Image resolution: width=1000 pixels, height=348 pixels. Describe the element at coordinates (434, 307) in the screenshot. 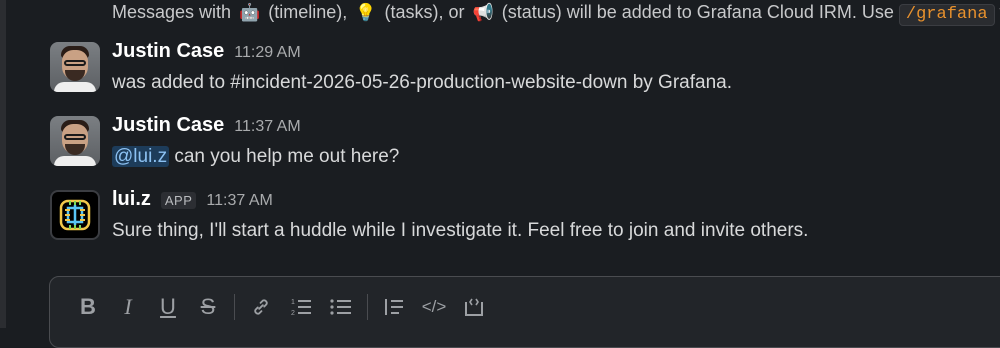

I see `code-button: </>` at that location.